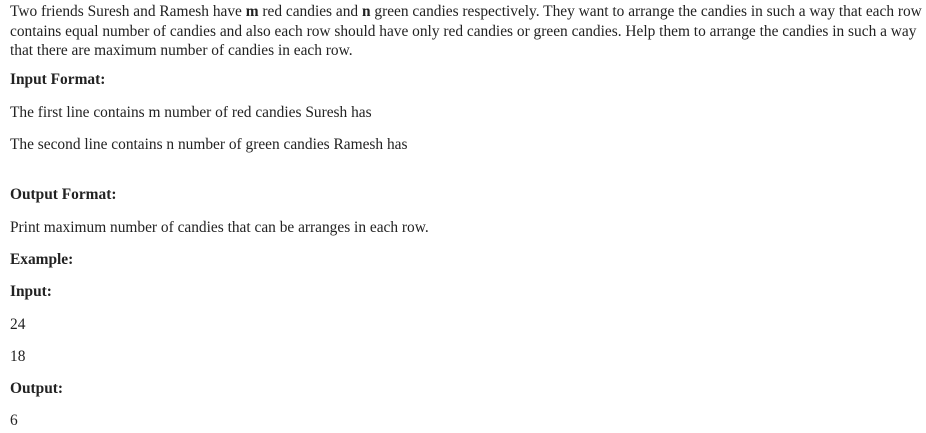 The height and width of the screenshot is (433, 926). I want to click on intro-text-1: Two friends Suresh and Ramesh have, so click(128, 11).